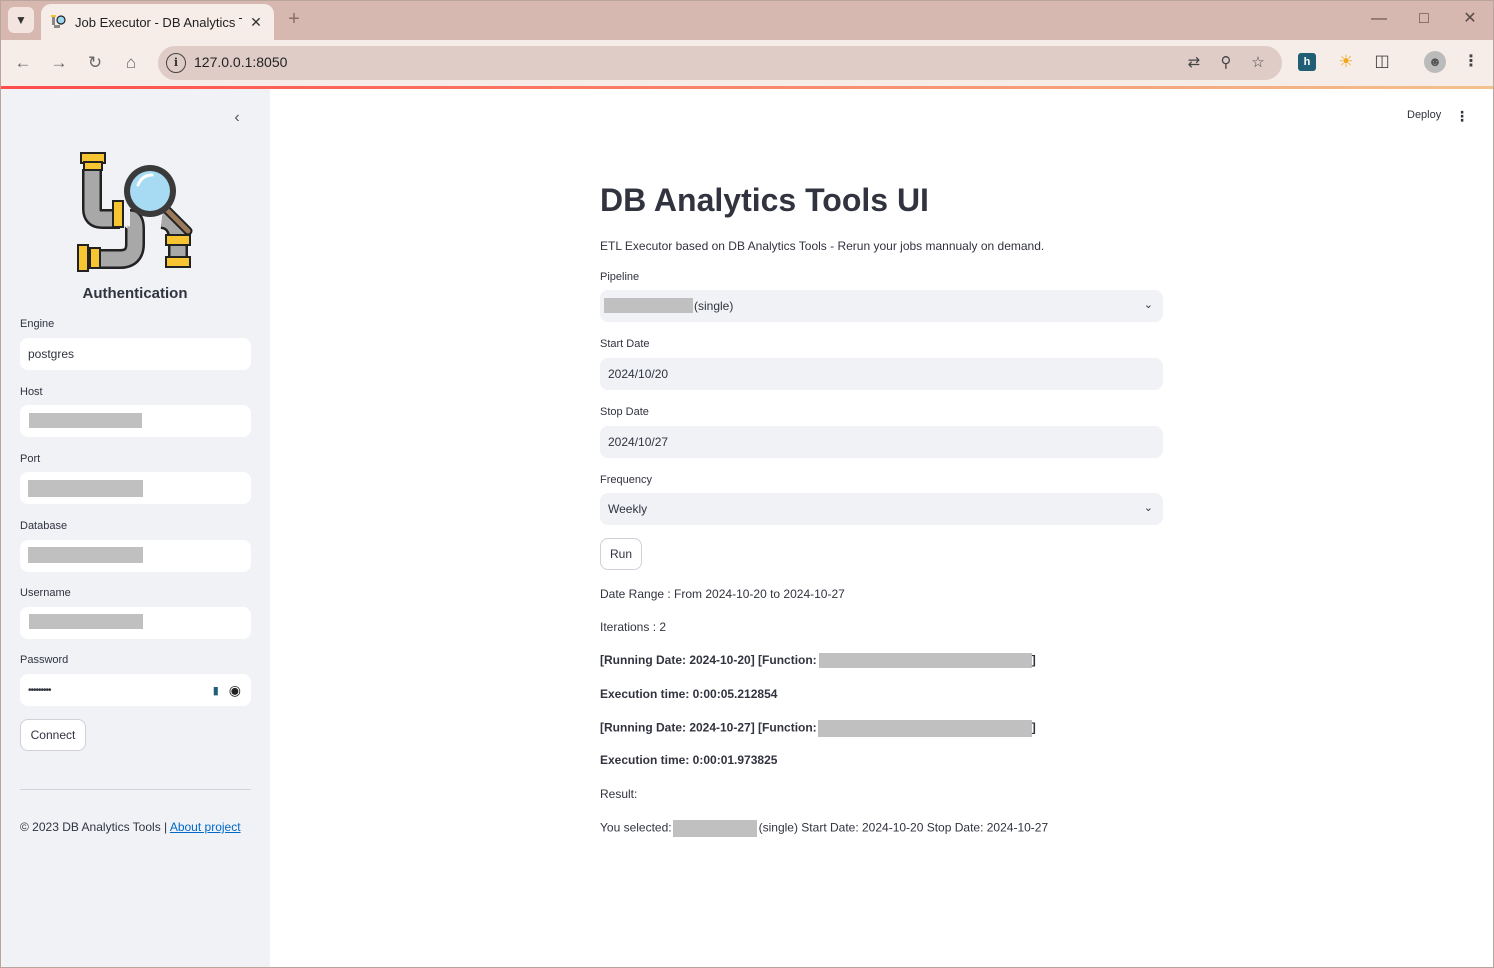 This screenshot has height=968, width=1494. What do you see at coordinates (51, 354) in the screenshot?
I see `engine-value: postgres` at bounding box center [51, 354].